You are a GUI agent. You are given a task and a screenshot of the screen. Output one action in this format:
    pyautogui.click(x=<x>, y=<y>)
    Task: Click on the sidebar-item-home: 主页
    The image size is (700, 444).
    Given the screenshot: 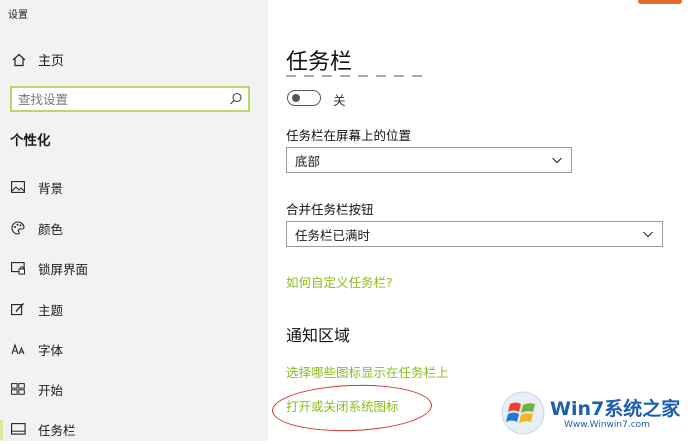 What is the action you would take?
    pyautogui.click(x=37, y=59)
    